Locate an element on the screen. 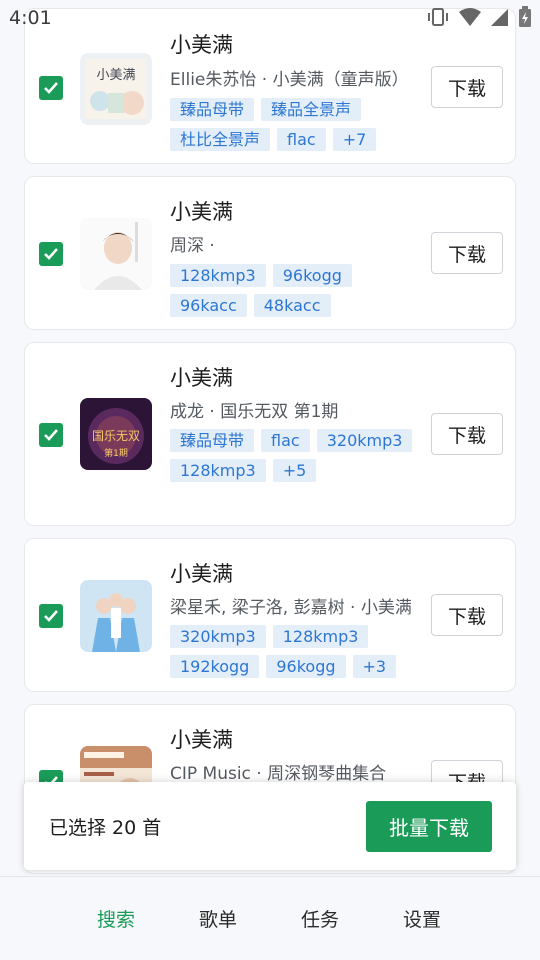 The width and height of the screenshot is (540, 960). quality-tag: 杜比全景声 is located at coordinates (220, 139).